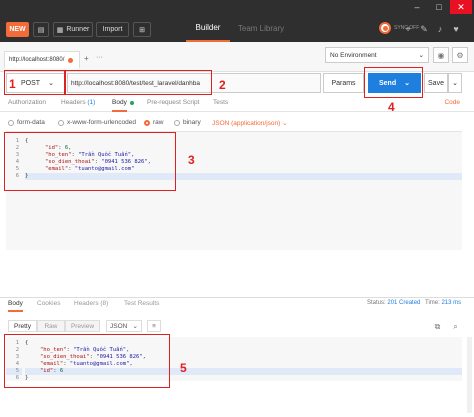  Describe the element at coordinates (353, 55) in the screenshot. I see `environment-label: No Environment` at that location.